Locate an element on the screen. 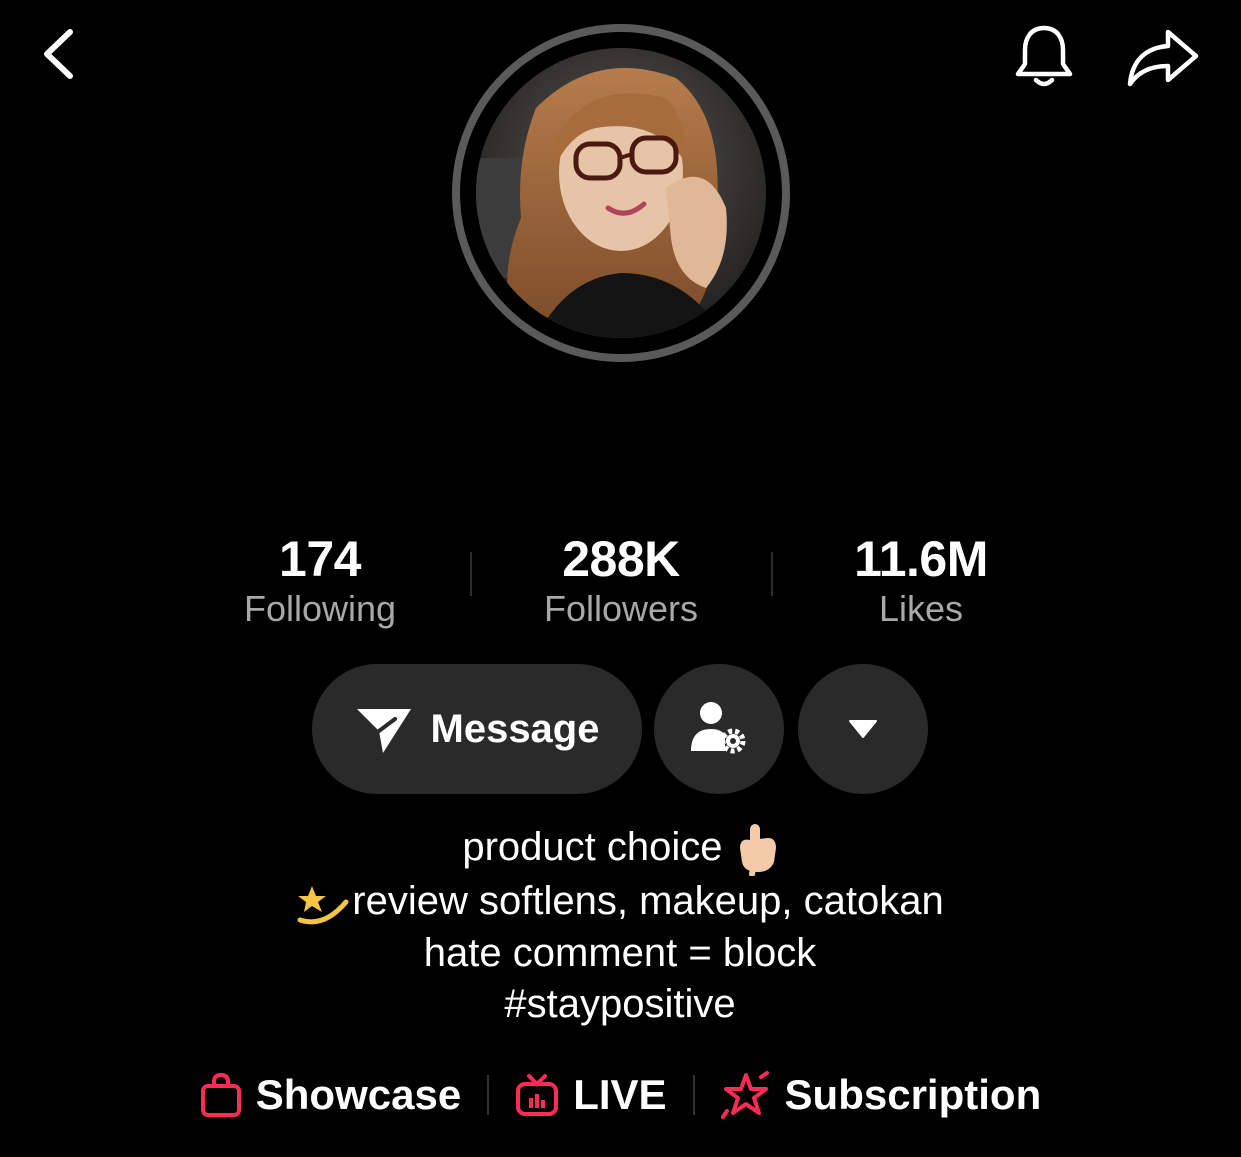 This screenshot has height=1157, width=1241. bio-hashtag: #staypositive is located at coordinates (620, 1004).